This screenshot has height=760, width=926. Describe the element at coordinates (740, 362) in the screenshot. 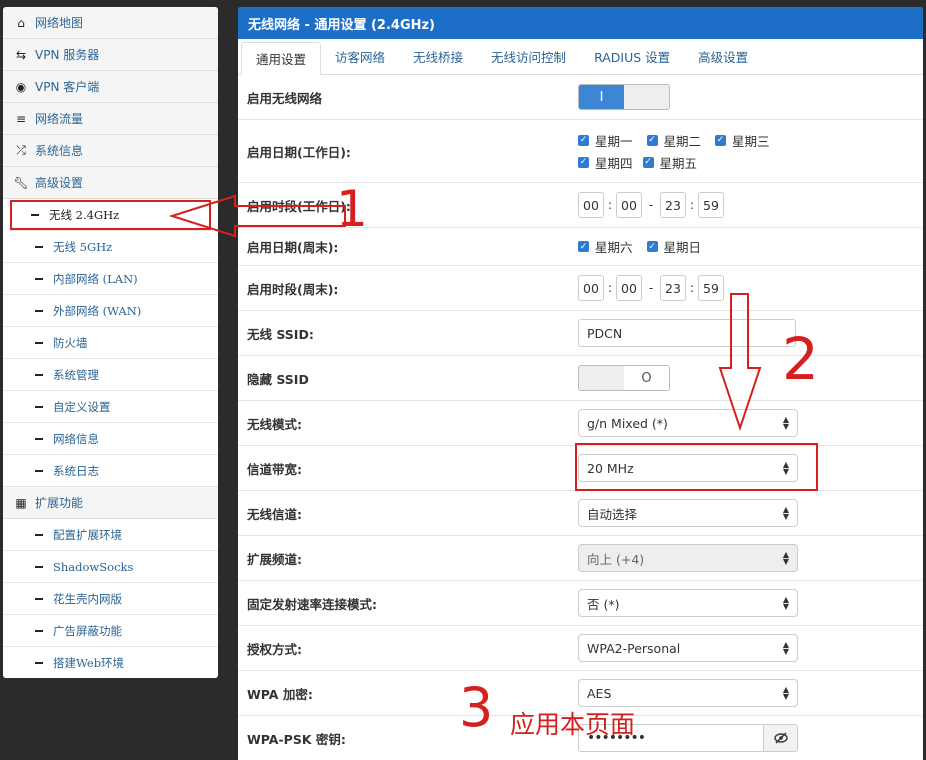

I see `arrow-down-icon` at that location.